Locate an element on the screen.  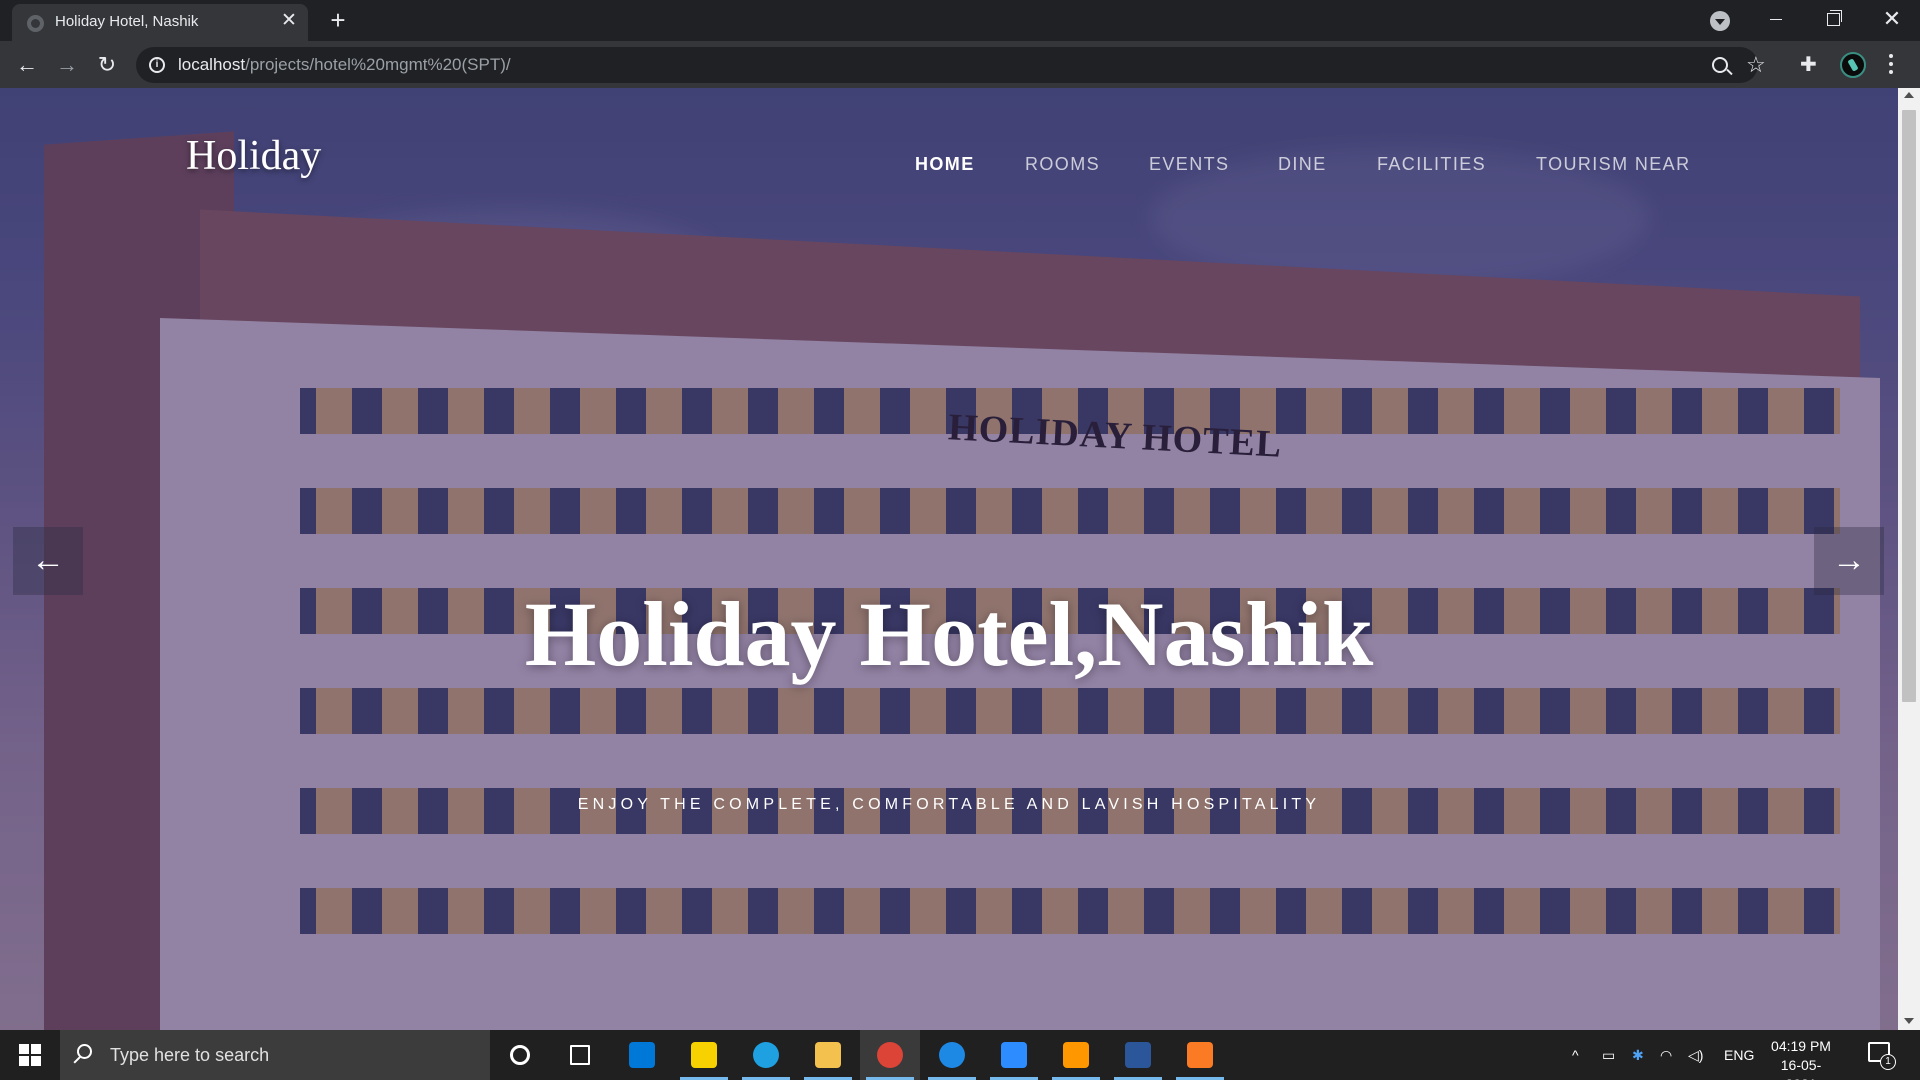
browser-tab: Holiday Hotel, Nashik ✕ is located at coordinates (160, 22).